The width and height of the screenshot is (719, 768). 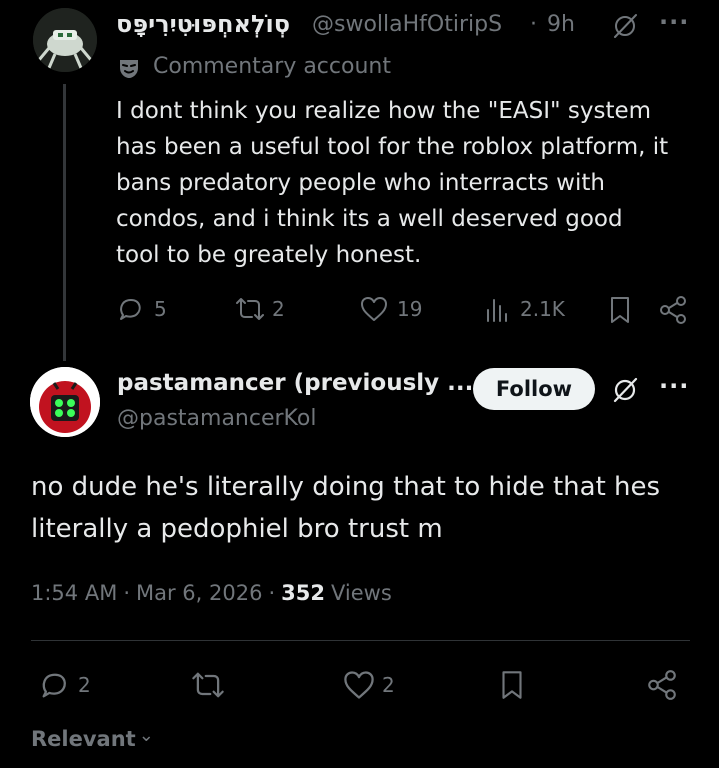 I want to click on repost-button: 2, so click(x=259, y=309).